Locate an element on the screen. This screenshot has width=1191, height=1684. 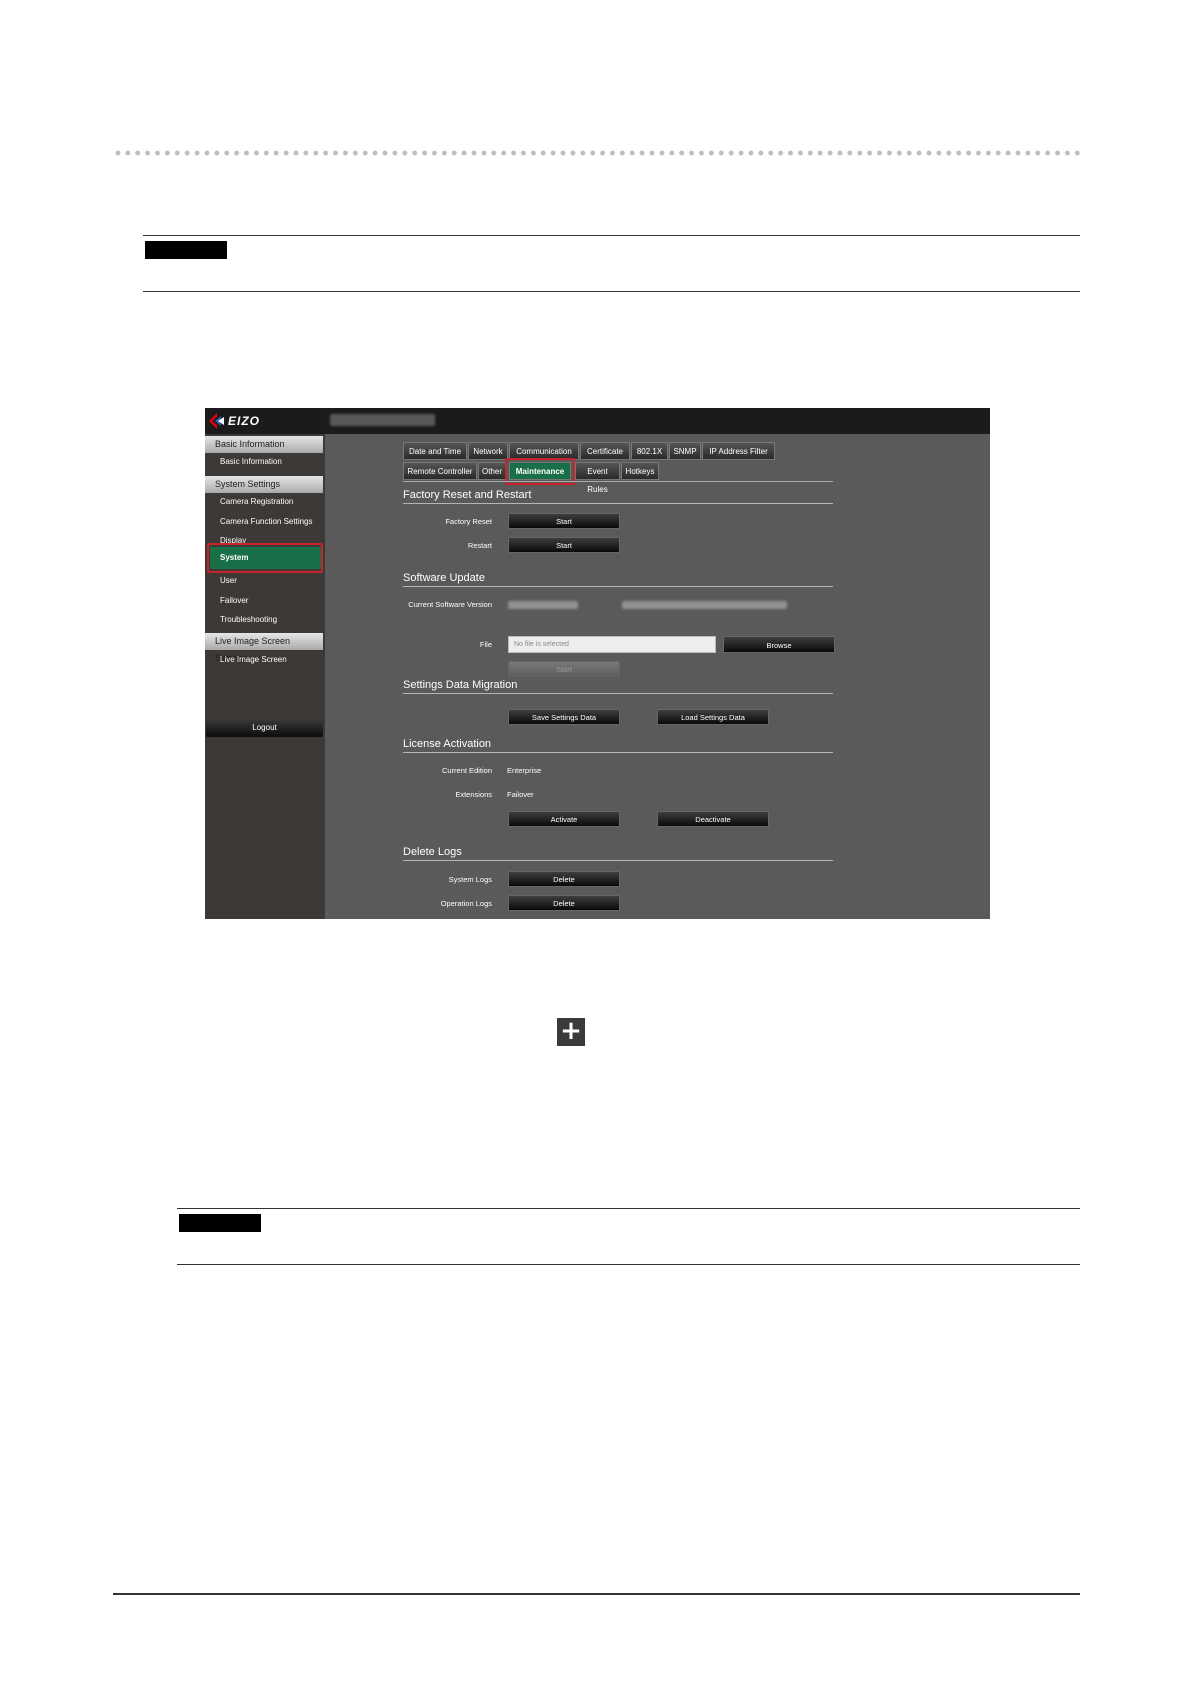
sidebar-item-troubleshooting: Troubleshooting is located at coordinates (248, 620).